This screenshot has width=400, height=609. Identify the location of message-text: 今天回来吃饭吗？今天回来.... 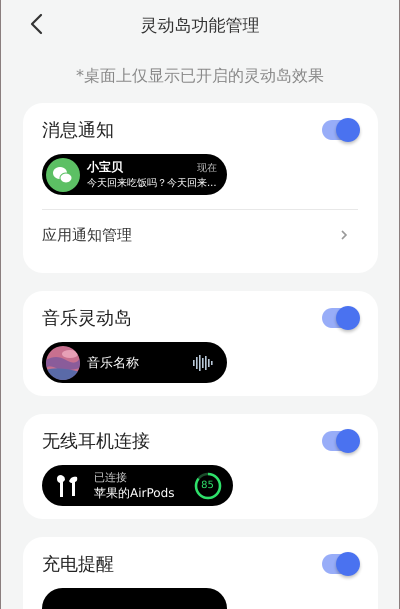
(152, 183).